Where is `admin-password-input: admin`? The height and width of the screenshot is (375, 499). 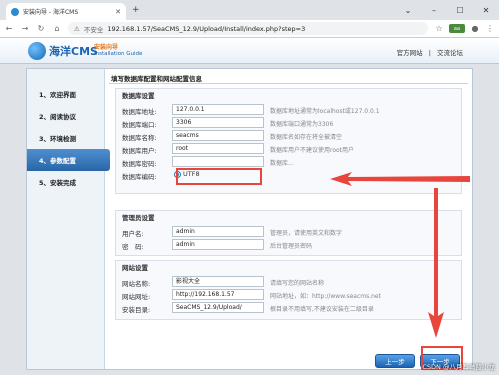
admin-password-input: admin is located at coordinates (218, 244).